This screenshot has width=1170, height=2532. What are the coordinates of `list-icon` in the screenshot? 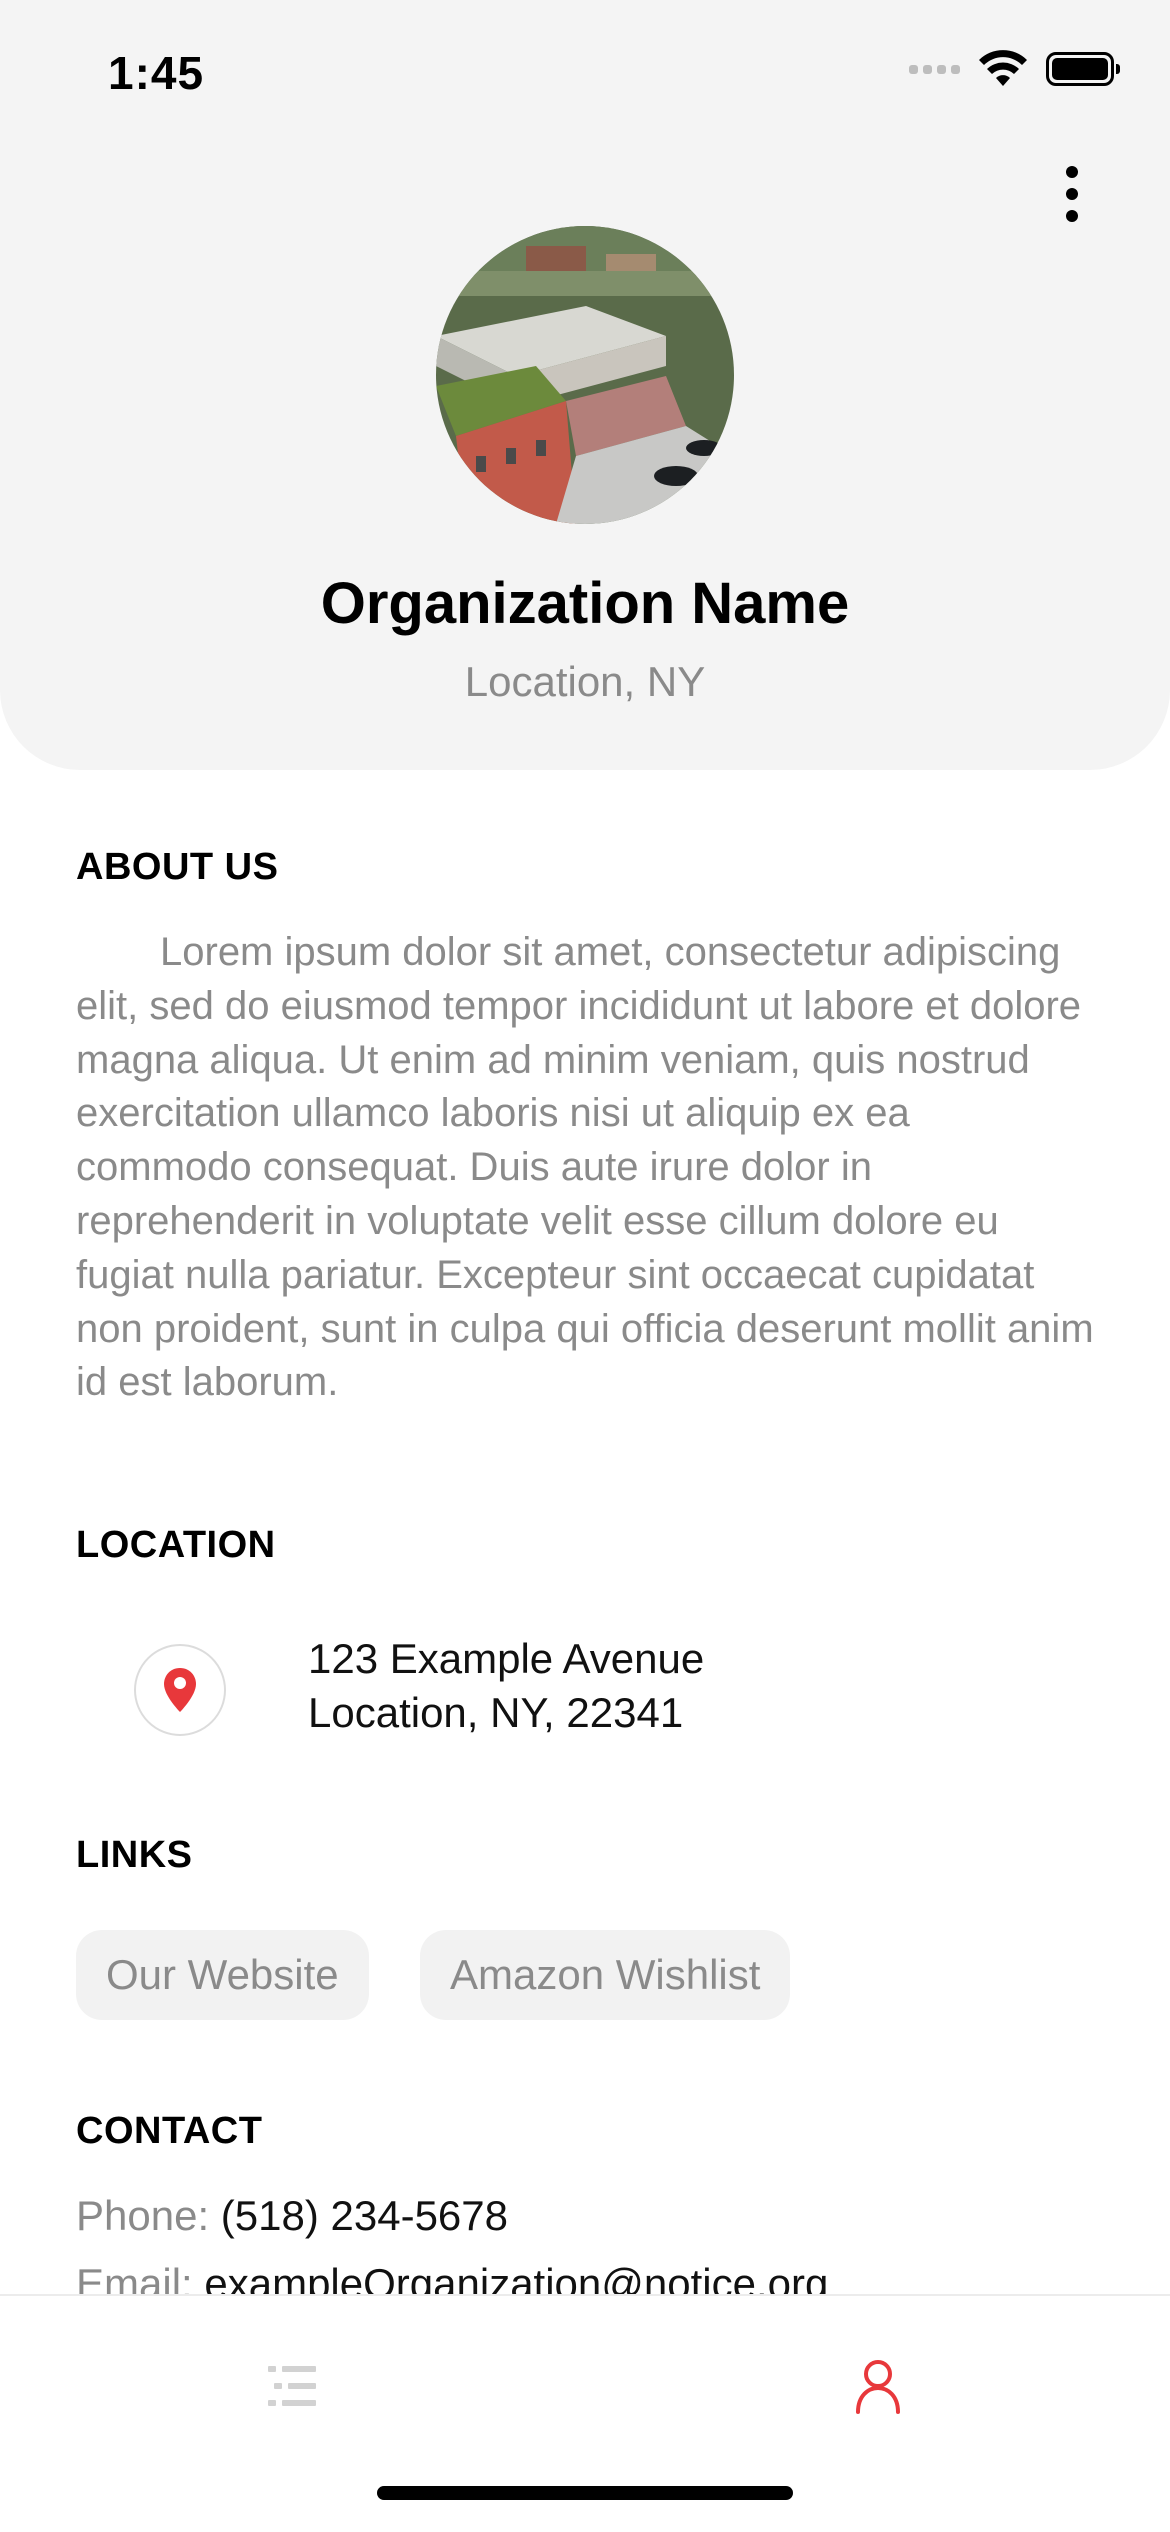 It's located at (292, 2386).